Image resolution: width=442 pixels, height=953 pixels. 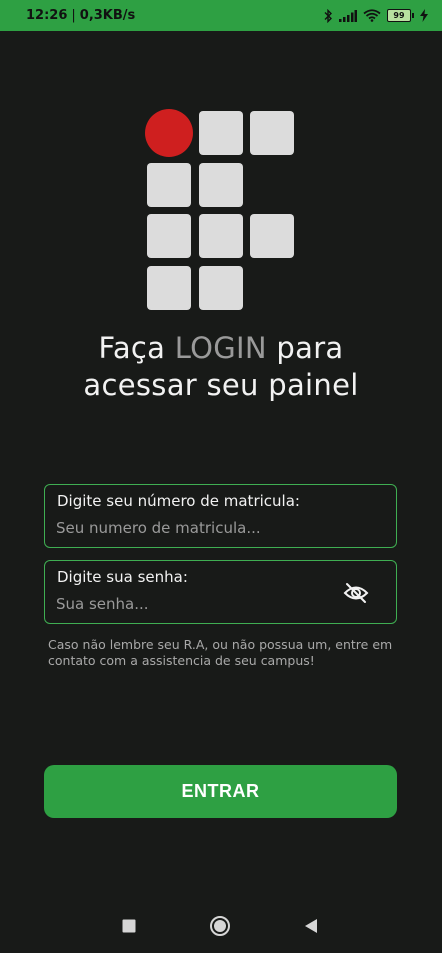 I want to click on signal-icon, so click(x=348, y=15).